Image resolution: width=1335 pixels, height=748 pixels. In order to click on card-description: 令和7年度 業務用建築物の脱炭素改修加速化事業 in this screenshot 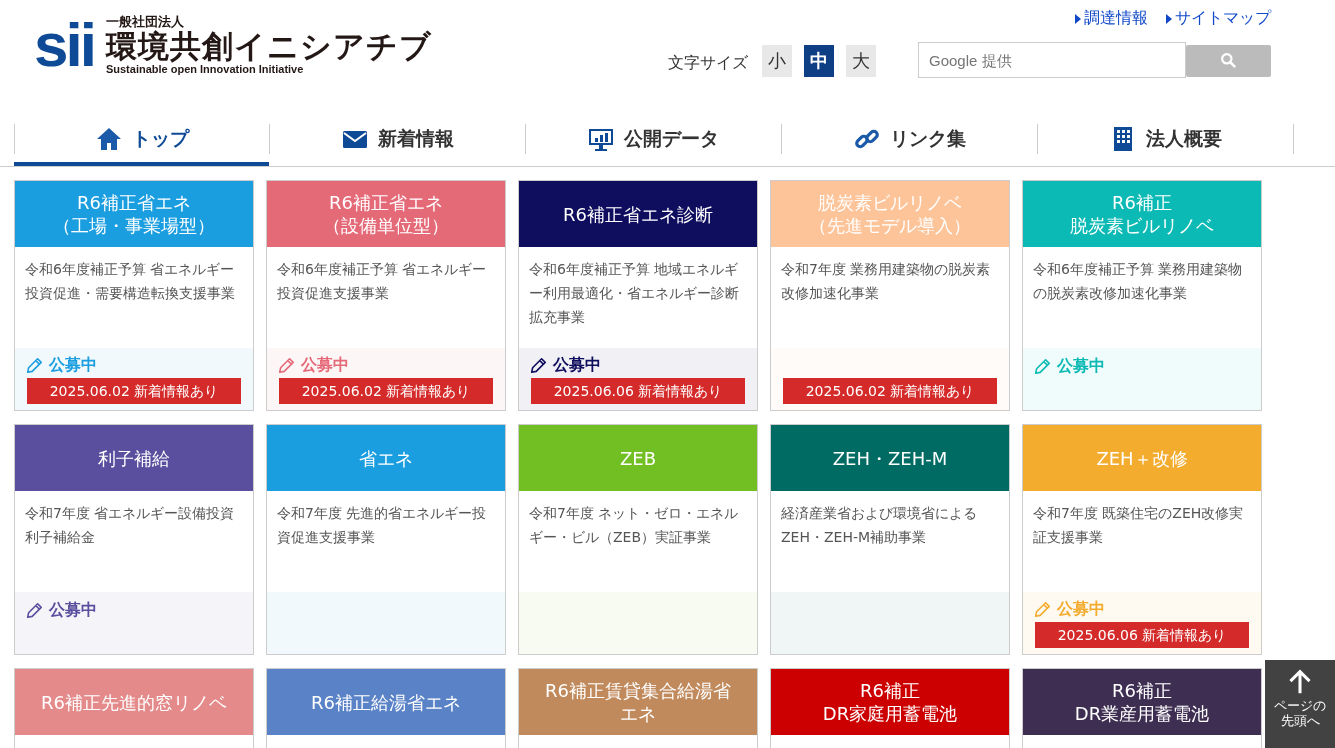, I will do `click(886, 281)`.